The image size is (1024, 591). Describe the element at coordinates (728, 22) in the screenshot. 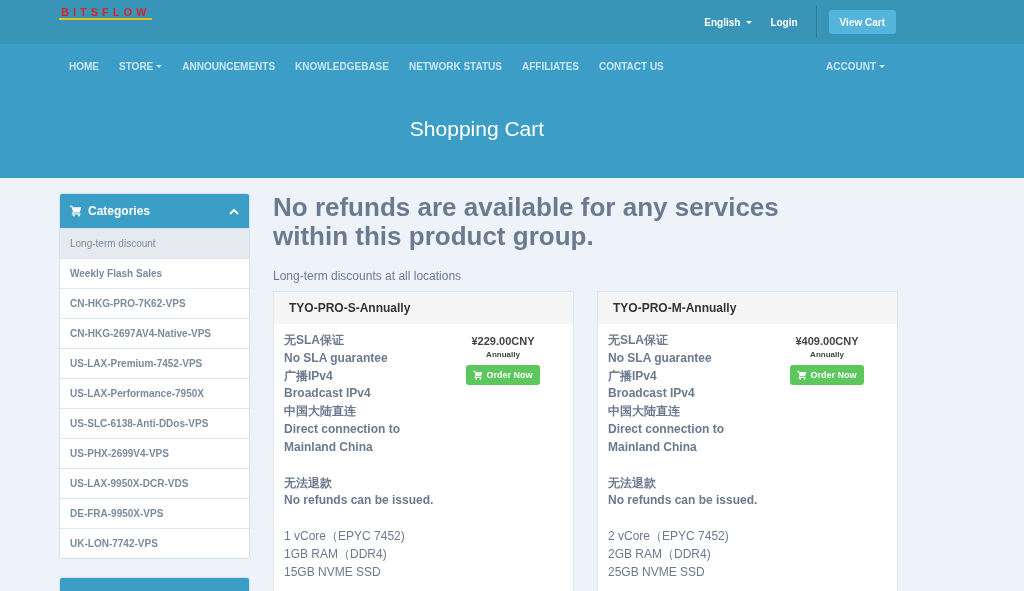

I see `language-menu: English` at that location.